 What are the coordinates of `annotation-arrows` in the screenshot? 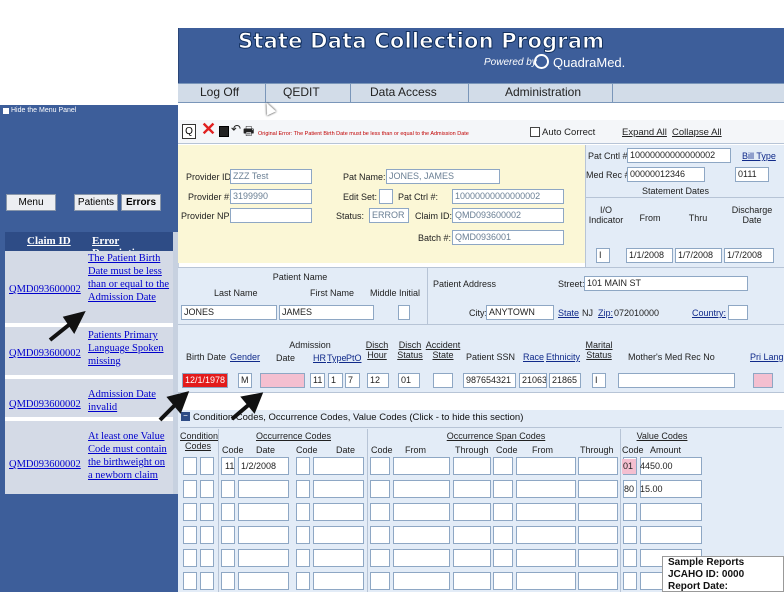 It's located at (156, 366).